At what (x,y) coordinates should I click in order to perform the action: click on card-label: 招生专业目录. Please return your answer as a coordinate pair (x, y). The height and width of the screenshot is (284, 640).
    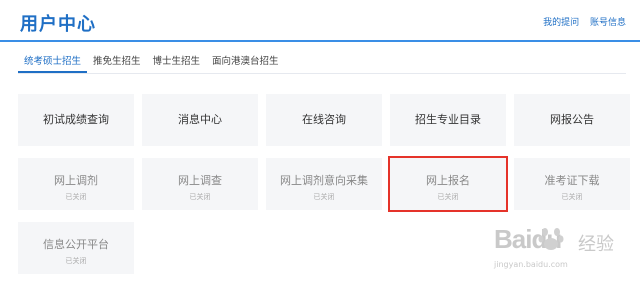
    Looking at the image, I should click on (448, 119).